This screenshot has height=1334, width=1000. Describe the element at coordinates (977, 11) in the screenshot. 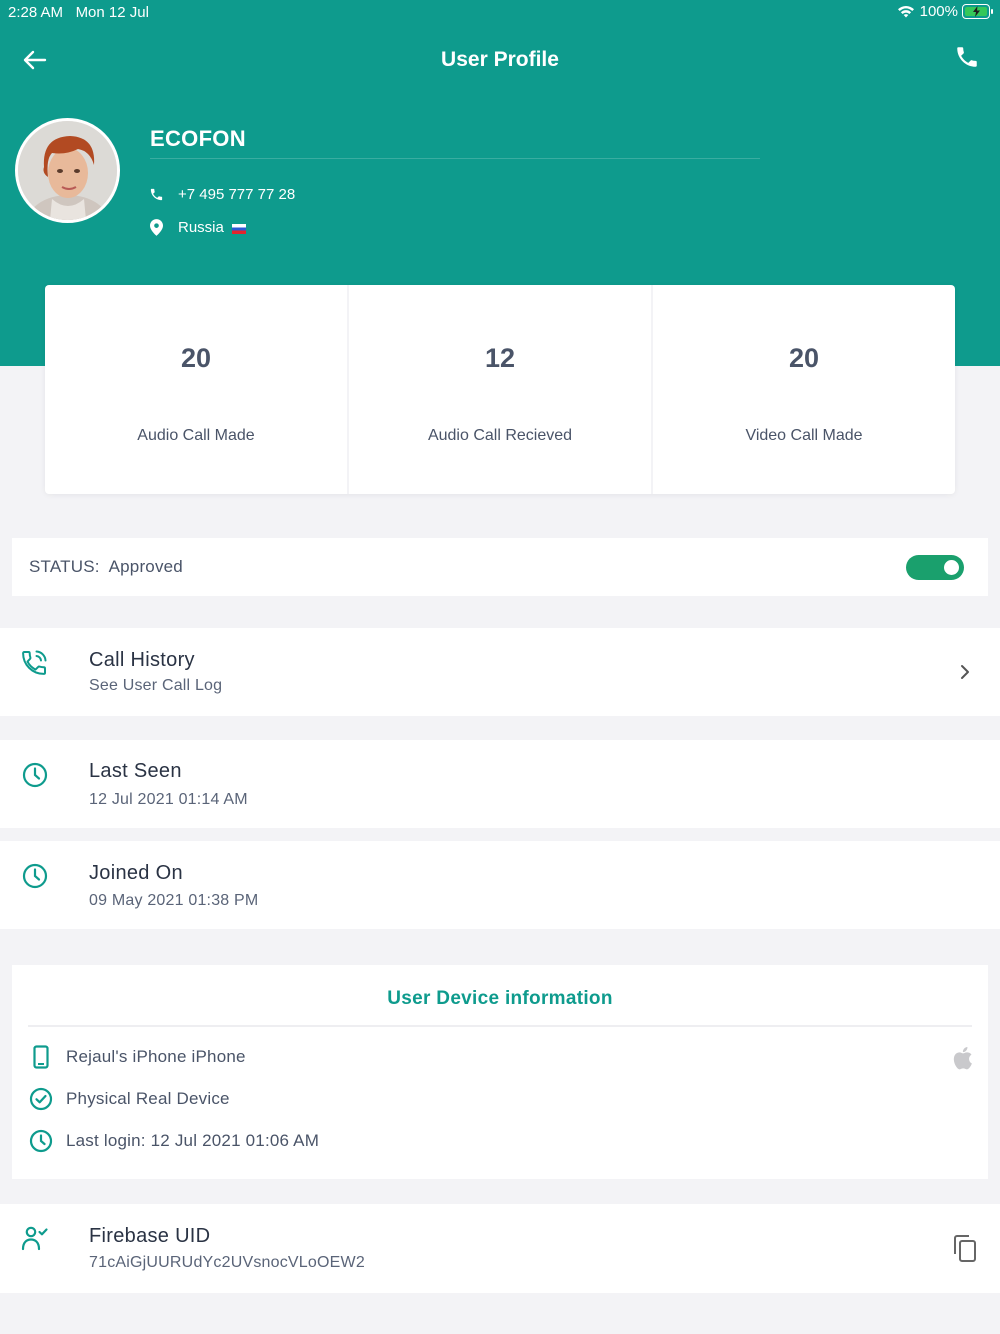

I see `battery-icon` at that location.